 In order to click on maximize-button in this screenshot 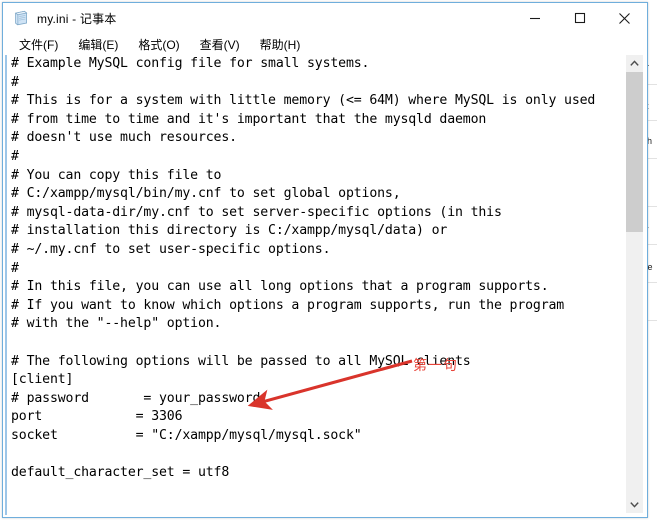, I will do `click(579, 18)`.